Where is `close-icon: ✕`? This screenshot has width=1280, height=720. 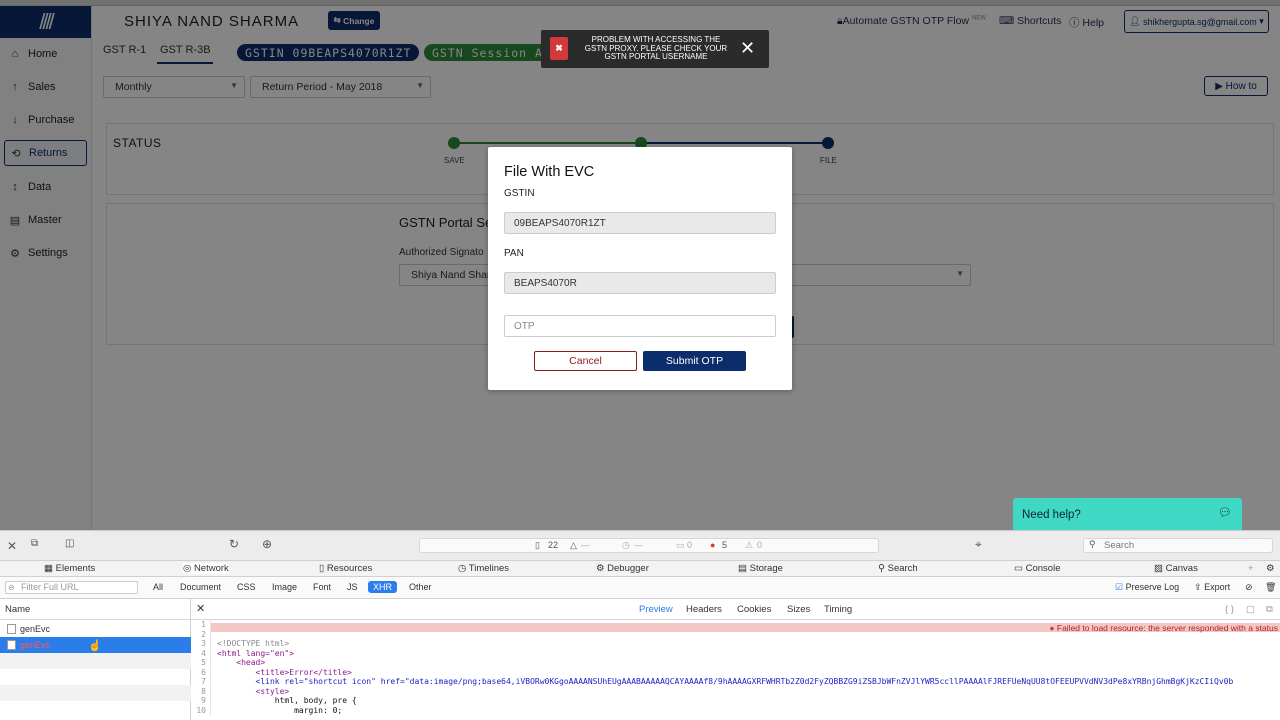 close-icon: ✕ is located at coordinates (747, 48).